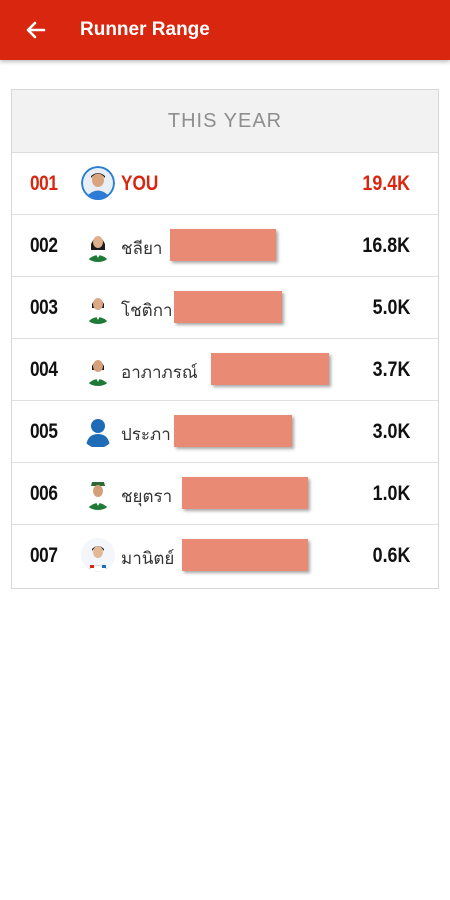 This screenshot has width=450, height=900. Describe the element at coordinates (142, 249) in the screenshot. I see `runner-name: ชลียา` at that location.